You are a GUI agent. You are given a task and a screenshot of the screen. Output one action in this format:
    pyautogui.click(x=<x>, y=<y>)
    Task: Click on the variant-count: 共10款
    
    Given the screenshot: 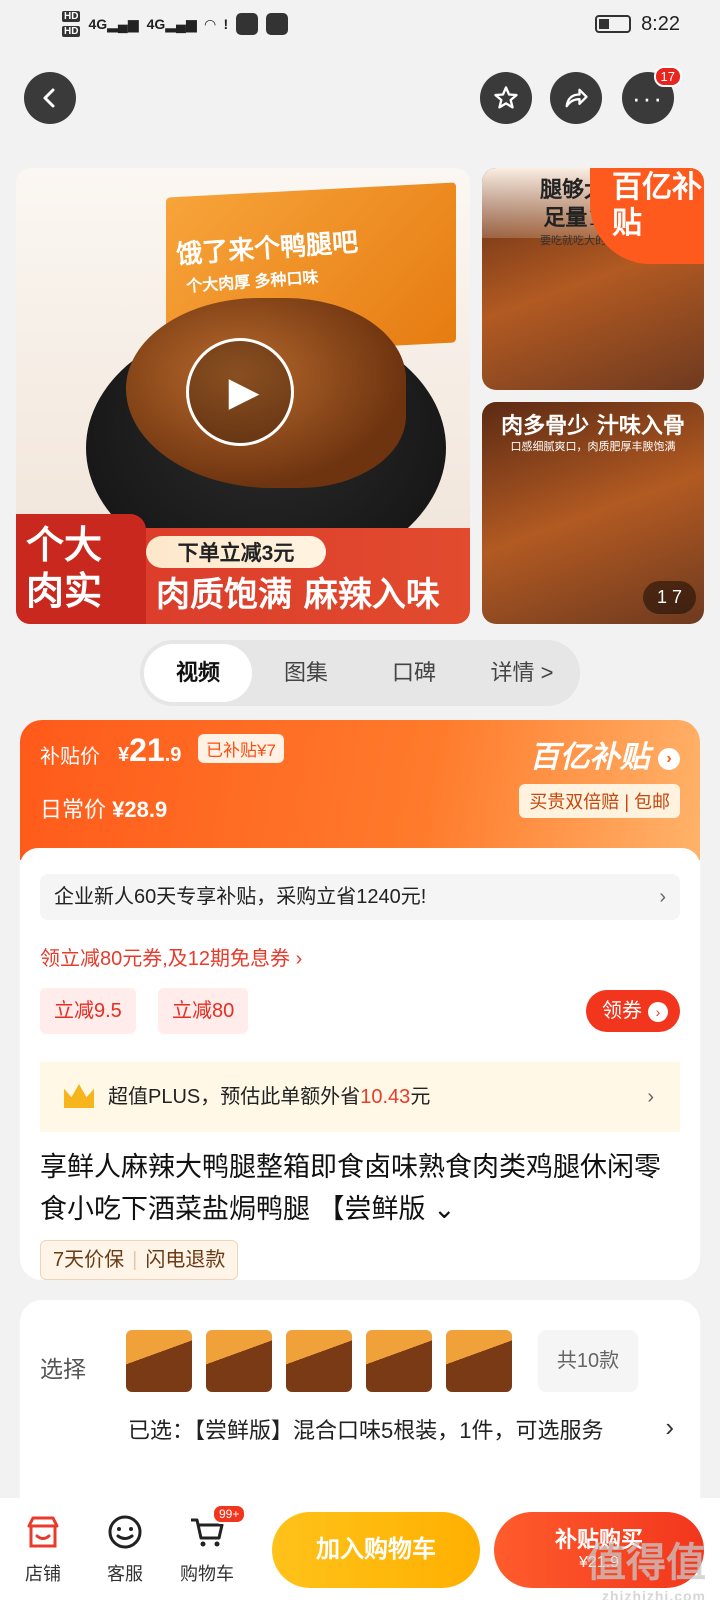 What is the action you would take?
    pyautogui.click(x=588, y=1361)
    